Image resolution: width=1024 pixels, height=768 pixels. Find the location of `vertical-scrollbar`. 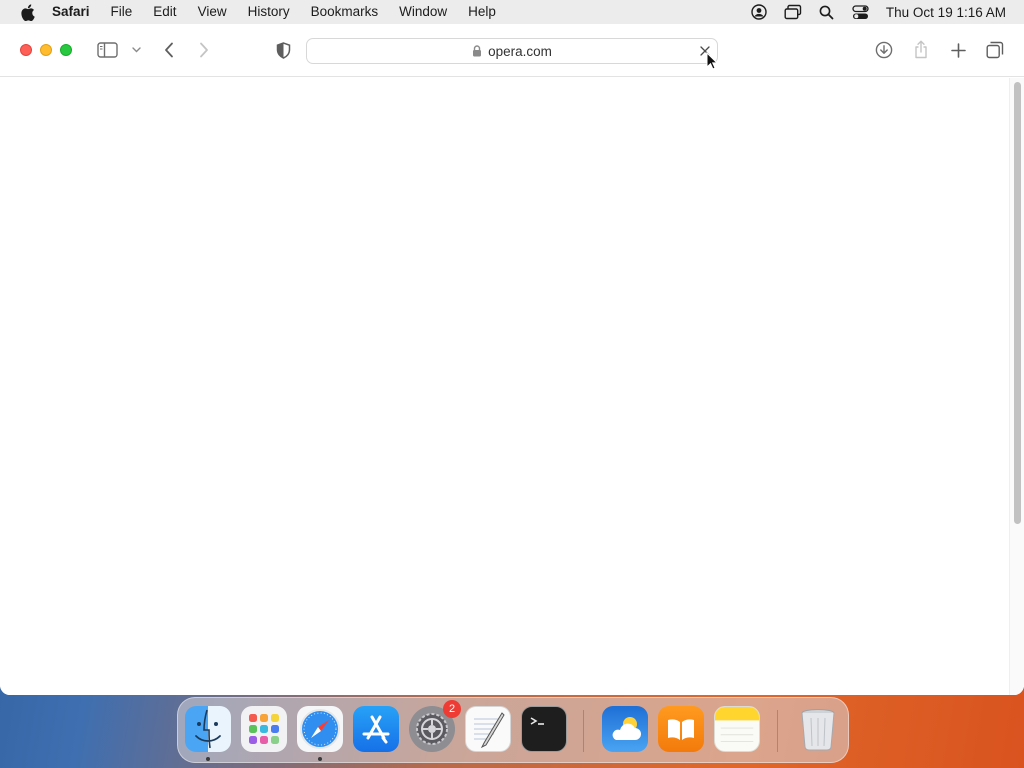

vertical-scrollbar is located at coordinates (1016, 386).